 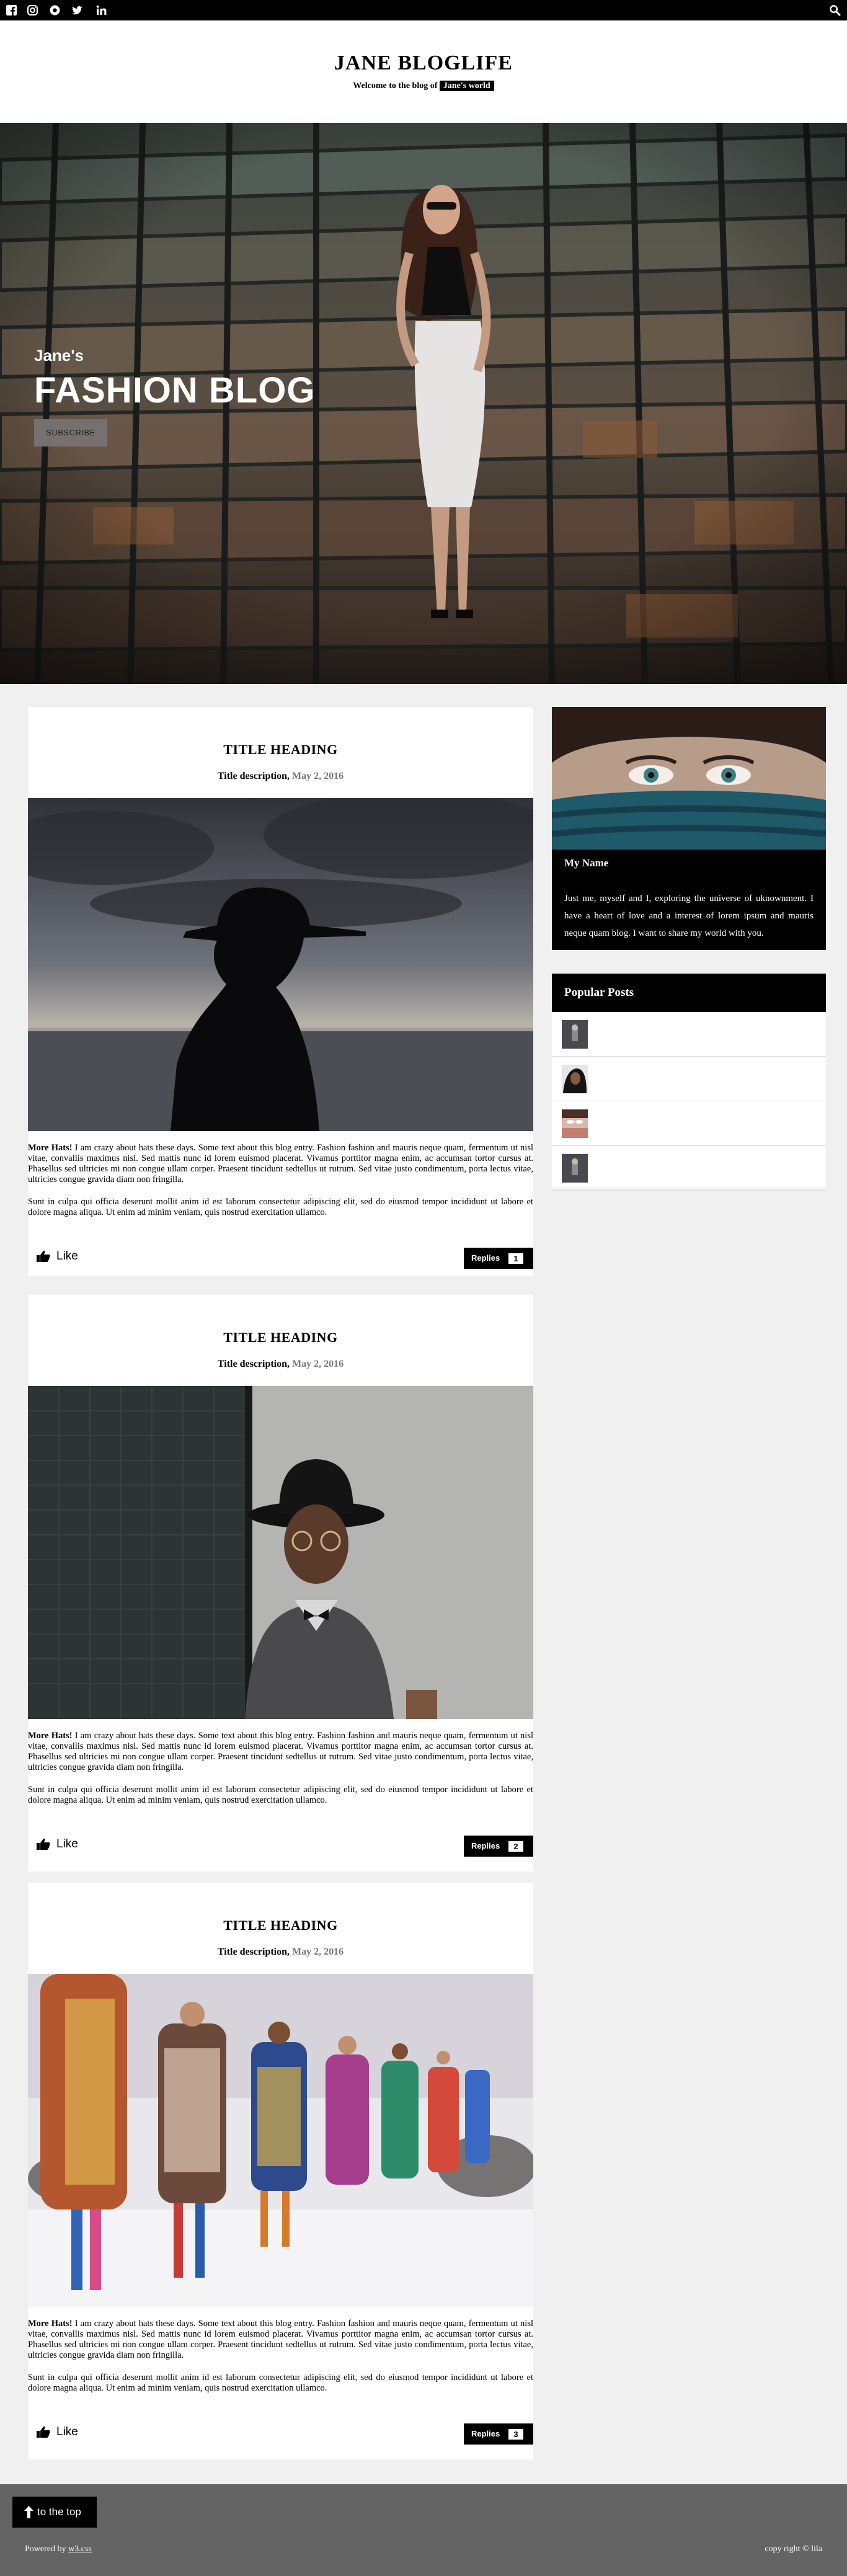 What do you see at coordinates (175, 390) in the screenshot?
I see `hero-title: FASHION BLOG` at bounding box center [175, 390].